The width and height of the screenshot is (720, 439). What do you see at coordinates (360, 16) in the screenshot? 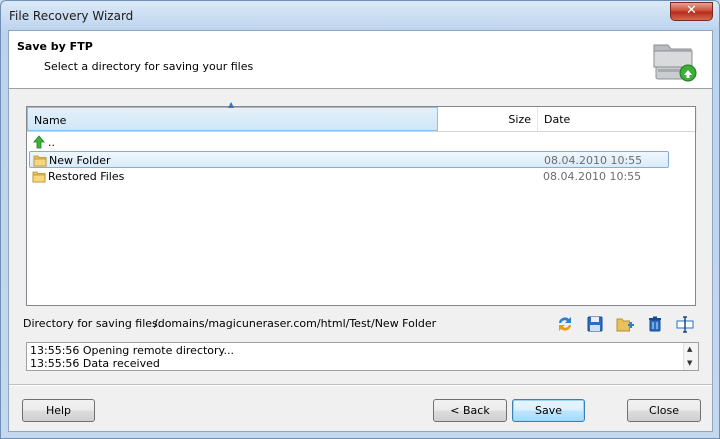
I see `title-bar: File Recovery Wizard ✕` at bounding box center [360, 16].